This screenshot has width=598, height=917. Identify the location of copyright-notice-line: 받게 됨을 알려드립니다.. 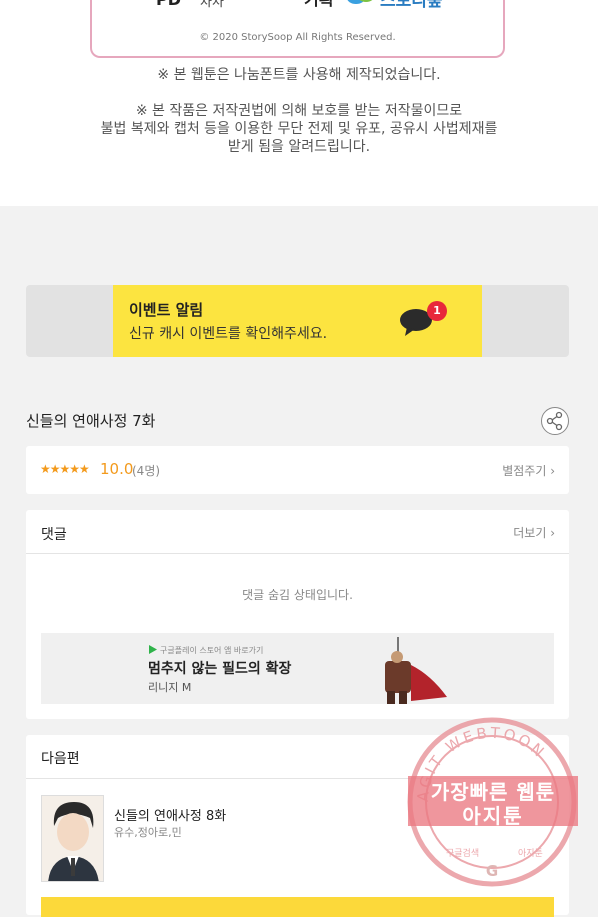
(299, 147).